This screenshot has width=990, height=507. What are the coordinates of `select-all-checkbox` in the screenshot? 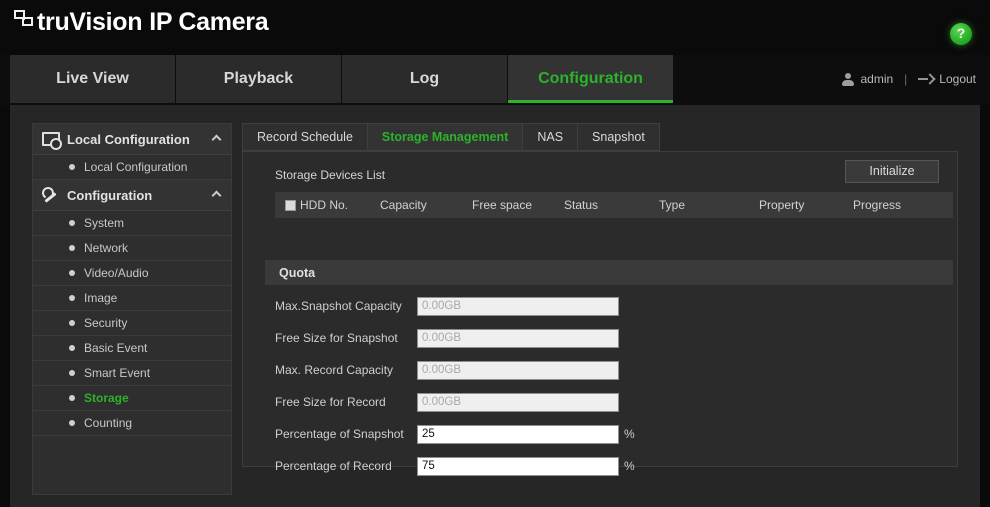 It's located at (290, 205).